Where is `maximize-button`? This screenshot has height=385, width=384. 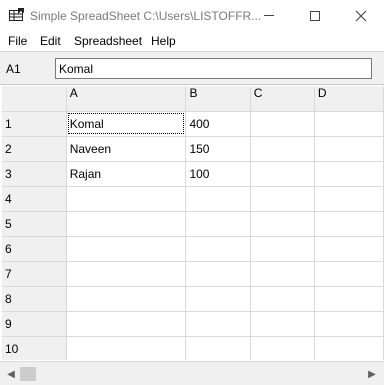 maximize-button is located at coordinates (315, 15).